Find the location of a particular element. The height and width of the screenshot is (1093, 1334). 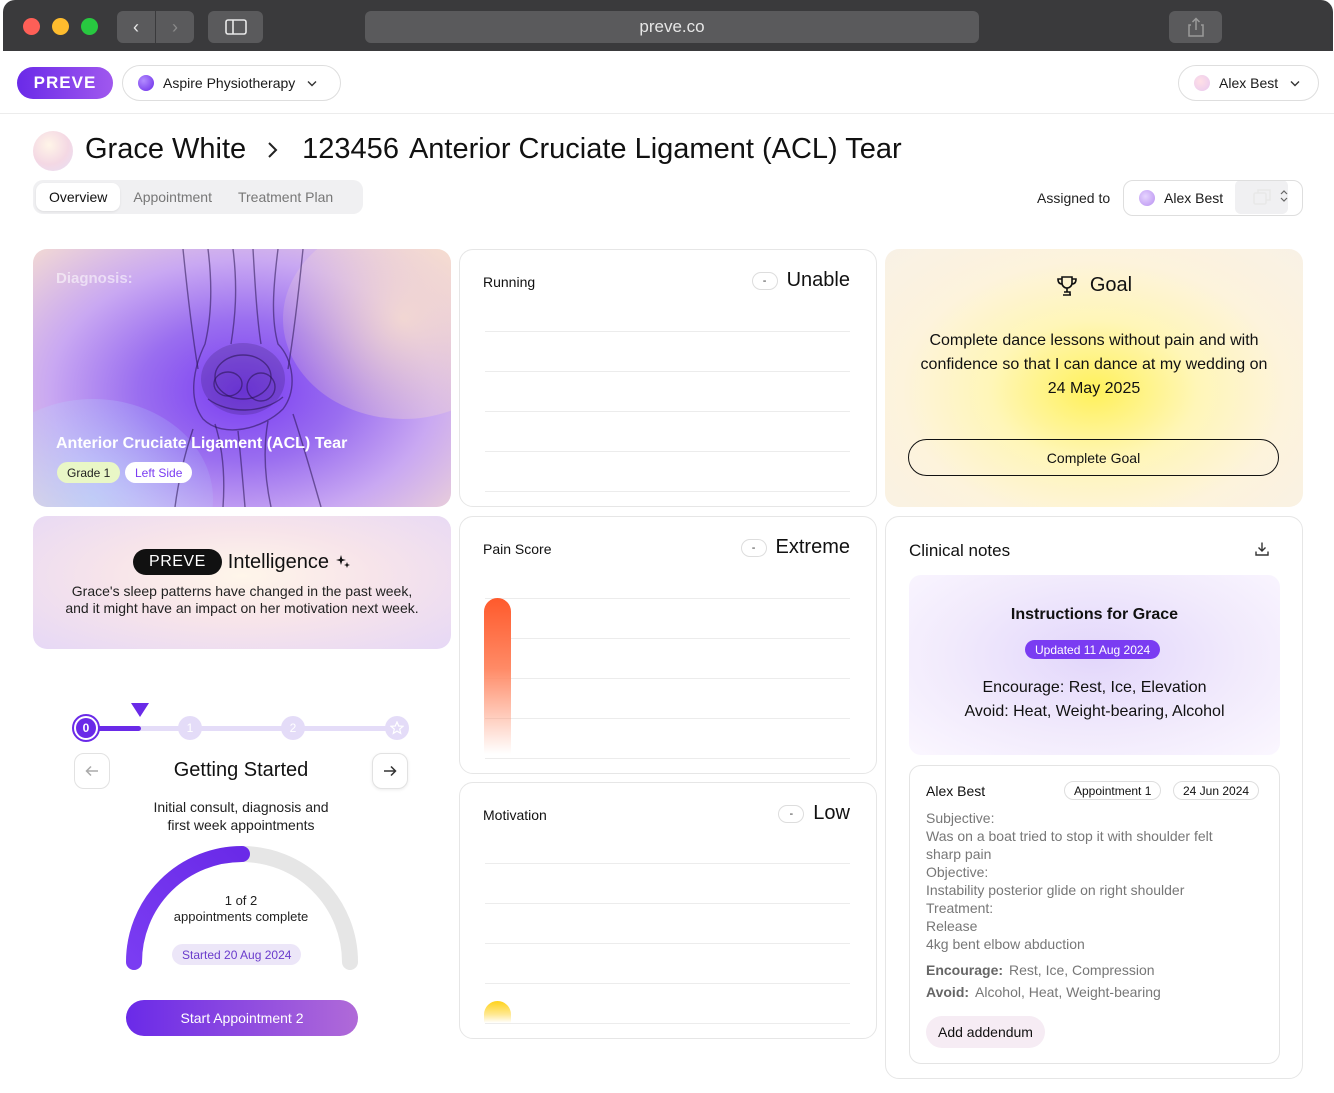

complete-goal-button: Complete Goal is located at coordinates (1093, 457).